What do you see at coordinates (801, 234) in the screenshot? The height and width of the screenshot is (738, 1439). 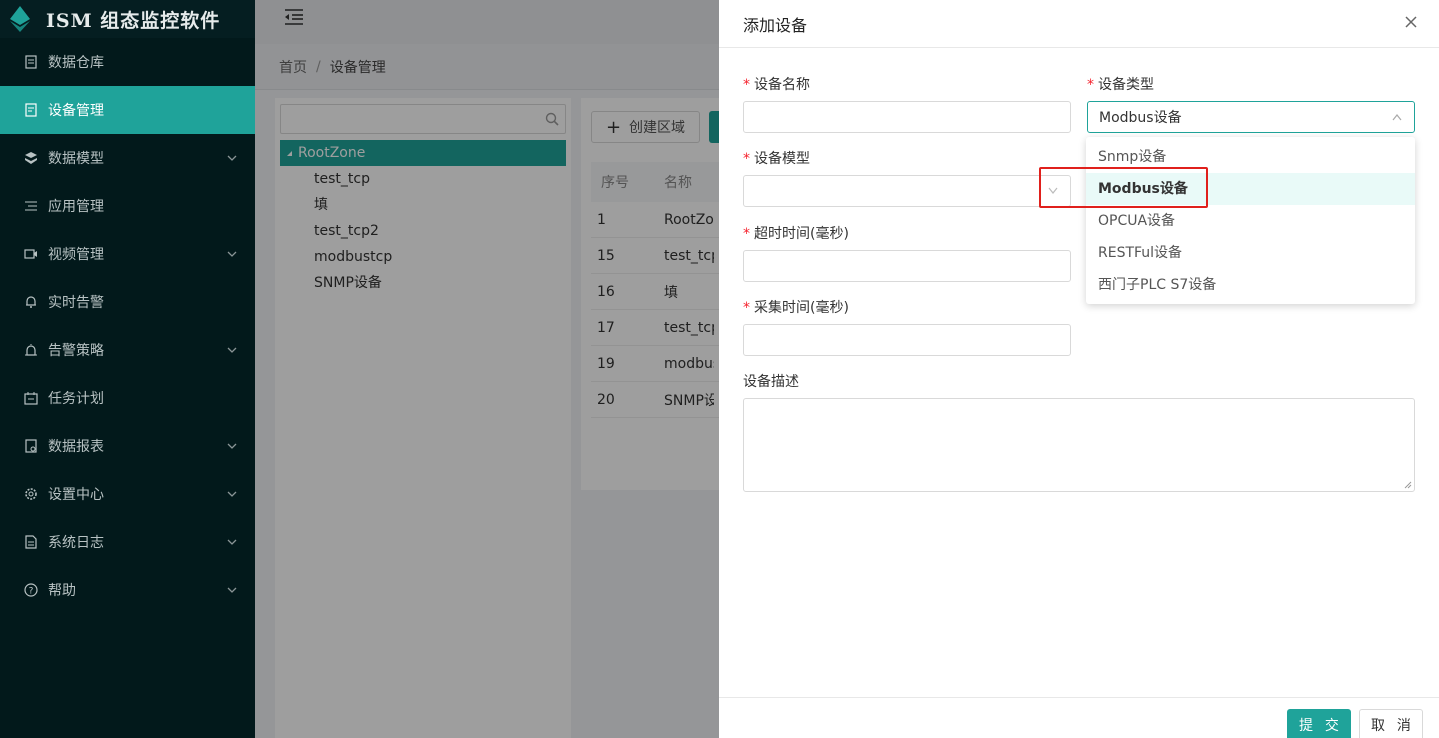 I see `timeout-label-text: 超时时间(毫秒)` at bounding box center [801, 234].